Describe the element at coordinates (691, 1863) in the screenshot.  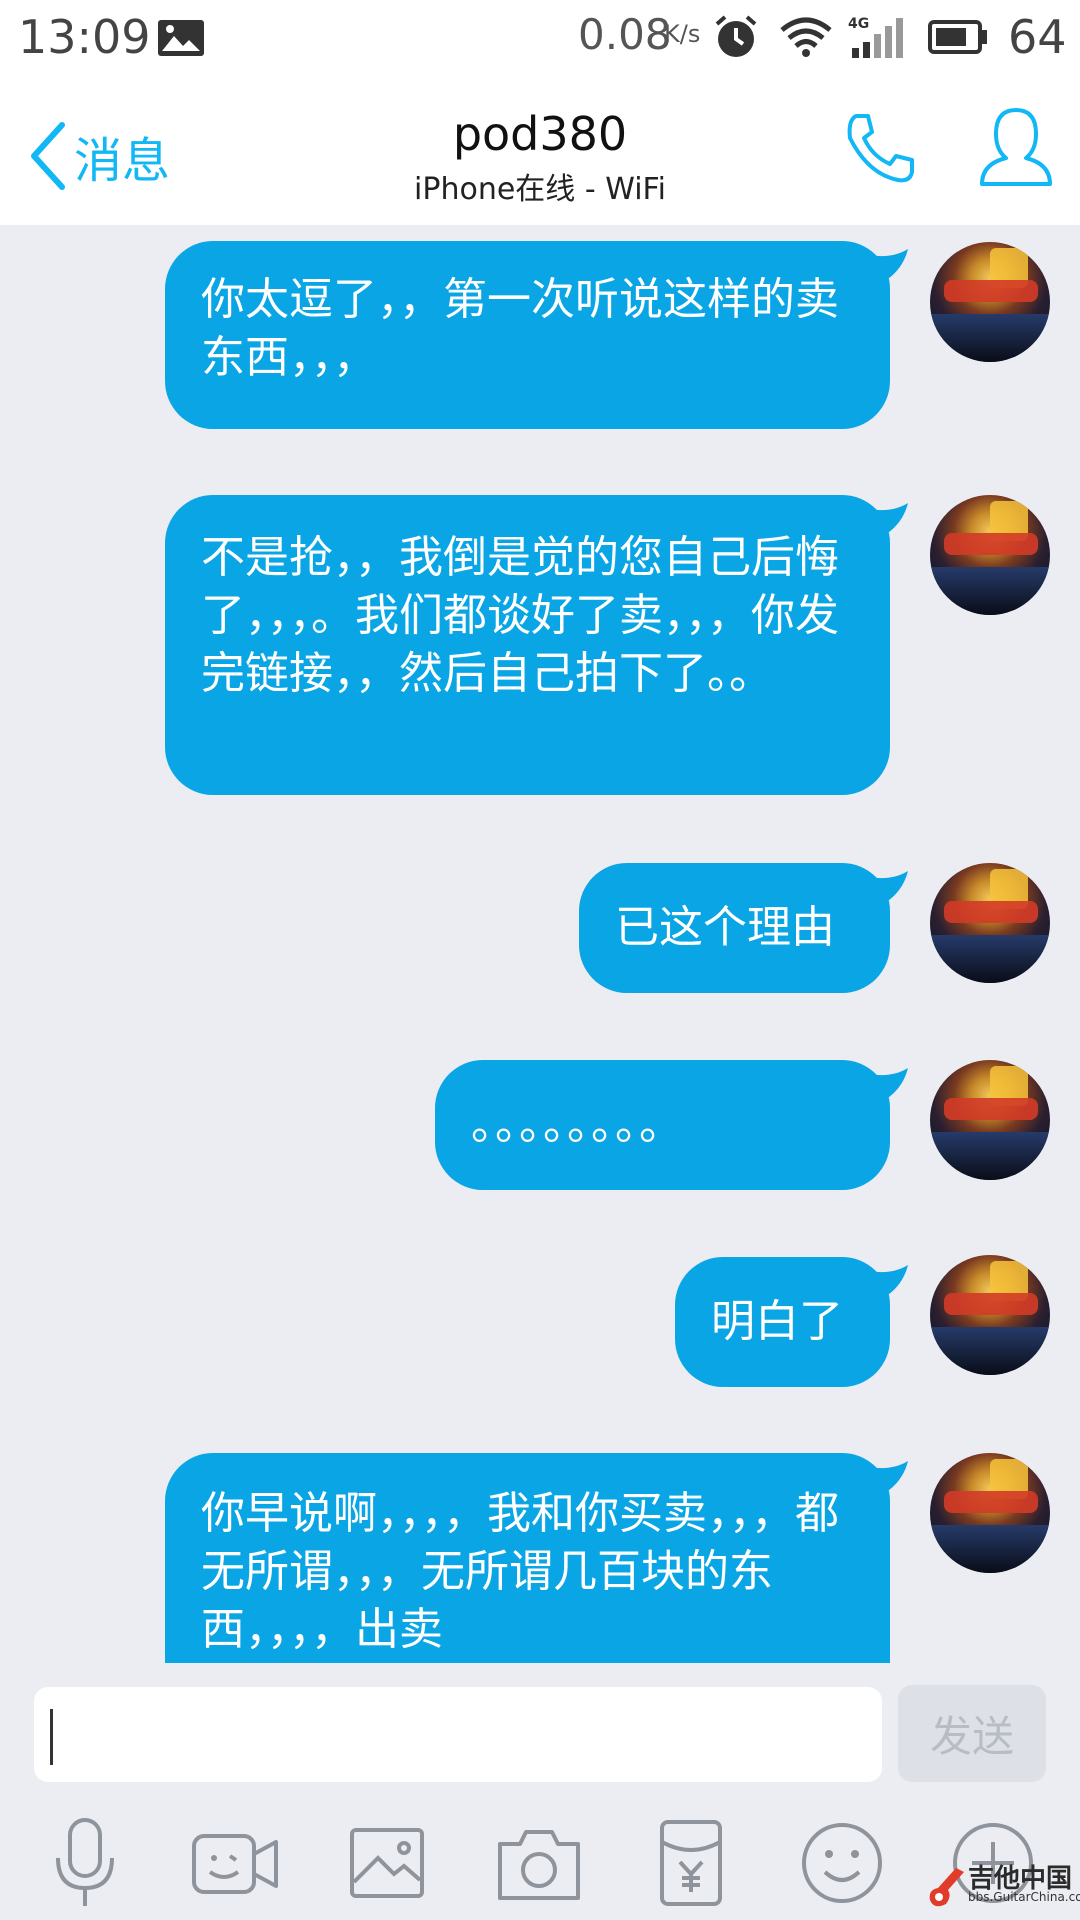
I see `red-packet-icon` at that location.